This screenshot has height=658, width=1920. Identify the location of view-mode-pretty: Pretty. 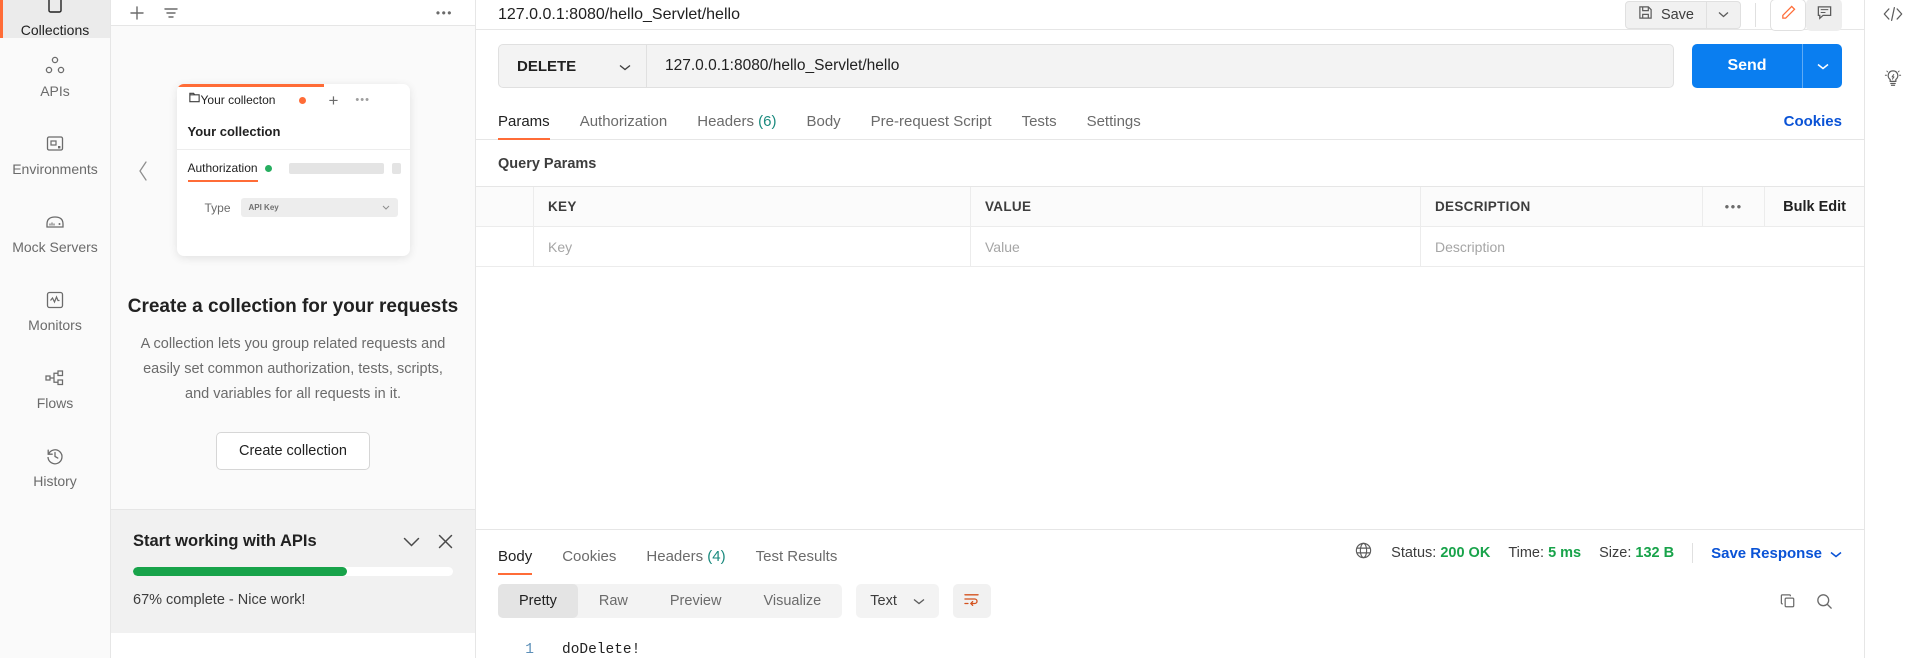
(538, 601).